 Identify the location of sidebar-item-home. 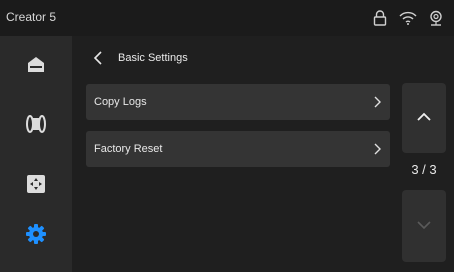
(36, 66).